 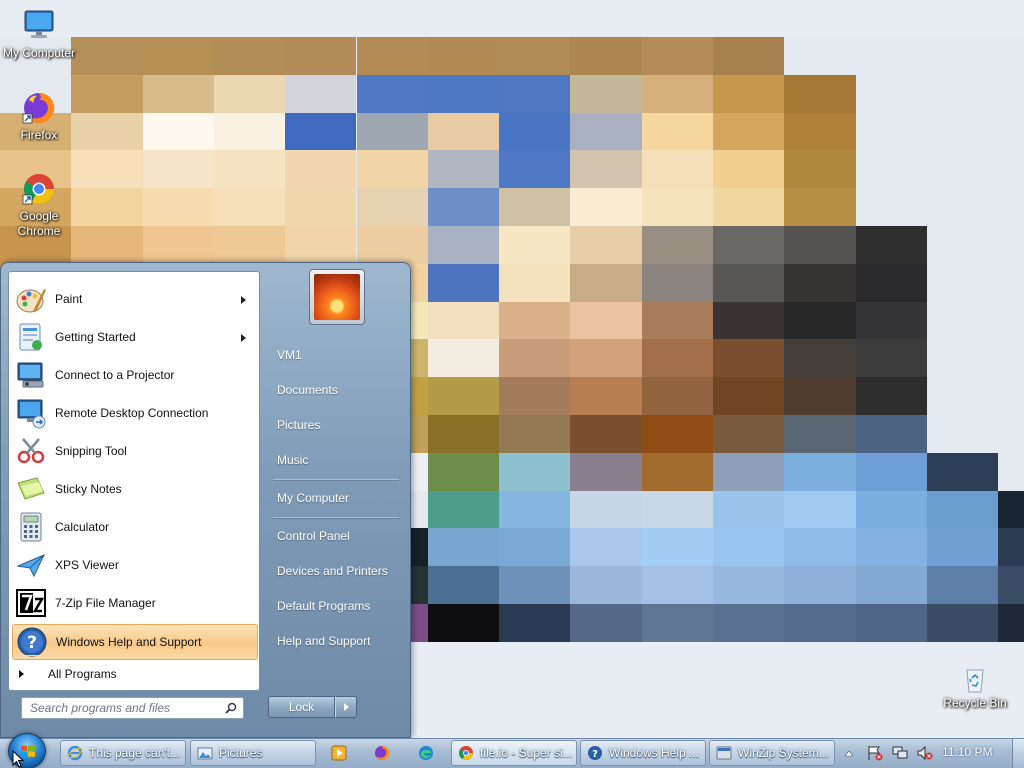 I want to click on desktop-icon-recycle-bin: Recycle Bin, so click(x=975, y=688).